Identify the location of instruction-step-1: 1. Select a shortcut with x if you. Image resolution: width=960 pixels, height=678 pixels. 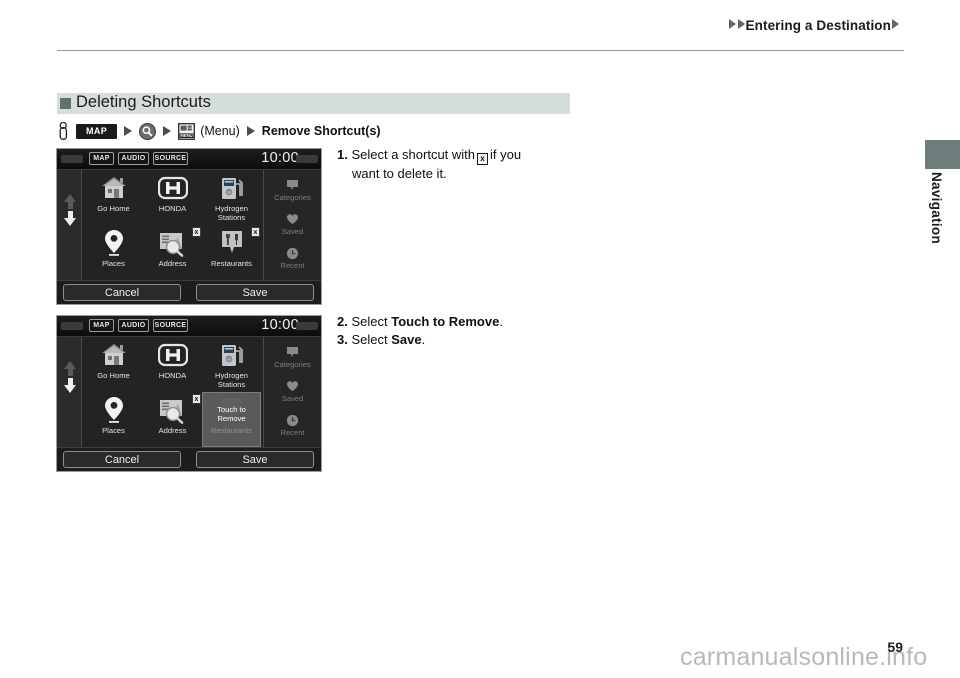
(457, 155).